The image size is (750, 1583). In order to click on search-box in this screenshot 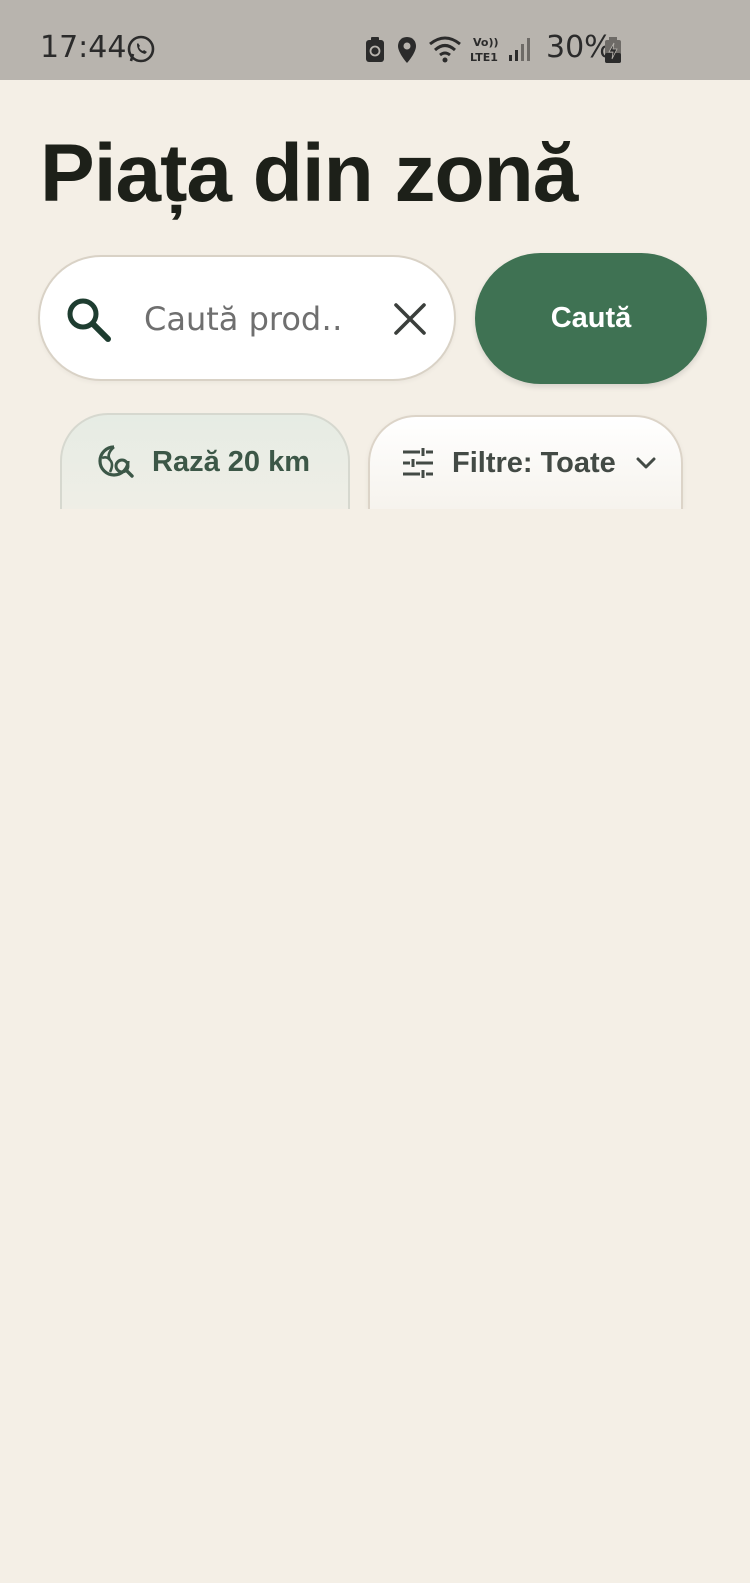, I will do `click(247, 318)`.